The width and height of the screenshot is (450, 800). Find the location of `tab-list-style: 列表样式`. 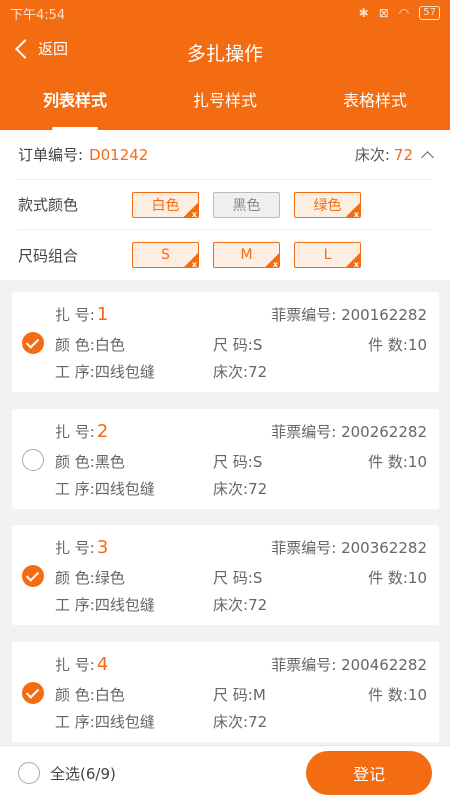

tab-list-style: 列表样式 is located at coordinates (75, 104).